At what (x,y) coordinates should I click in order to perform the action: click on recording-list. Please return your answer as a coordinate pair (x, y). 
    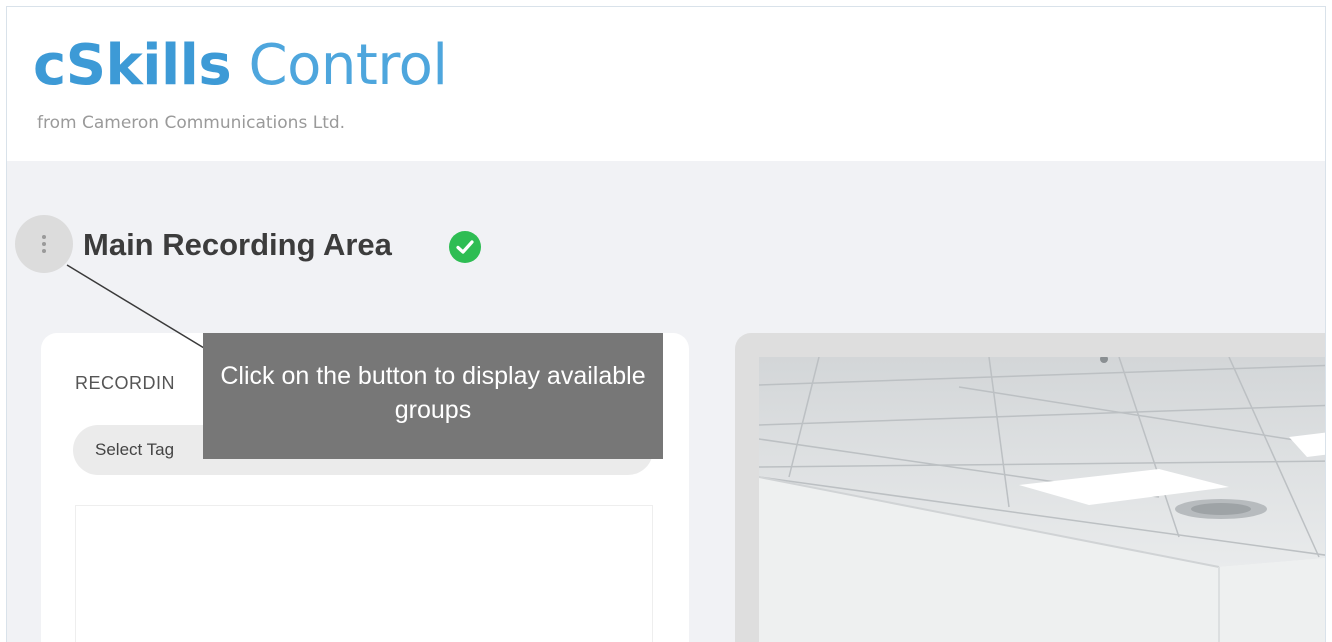
    Looking at the image, I should click on (364, 573).